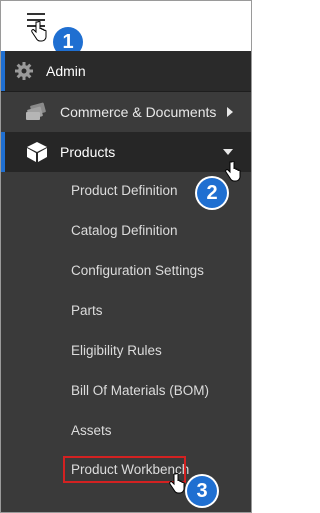  Describe the element at coordinates (66, 71) in the screenshot. I see `admin-label: Admin` at that location.